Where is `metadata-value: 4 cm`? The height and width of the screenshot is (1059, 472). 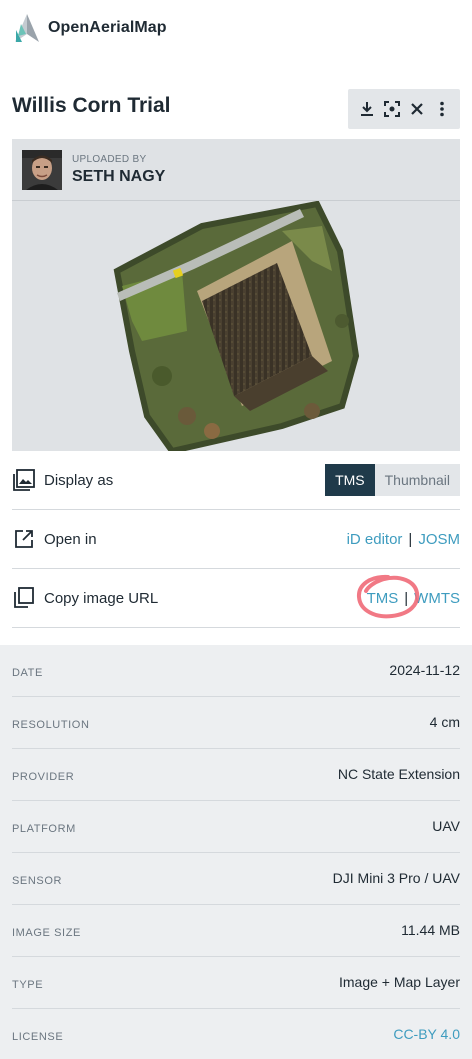
metadata-value: 4 cm is located at coordinates (444, 722).